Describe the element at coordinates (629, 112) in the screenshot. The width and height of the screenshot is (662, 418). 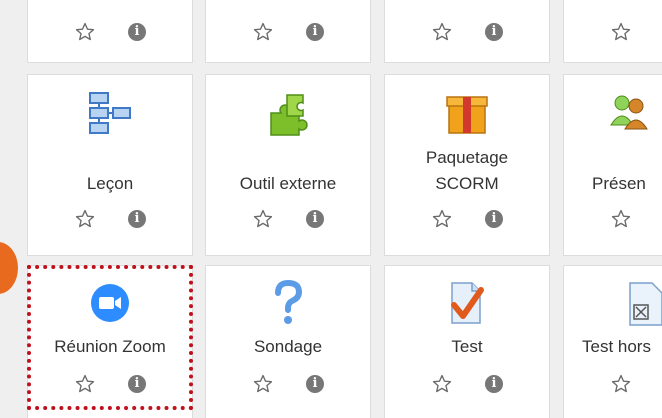
I see `attendance-people-icon` at that location.